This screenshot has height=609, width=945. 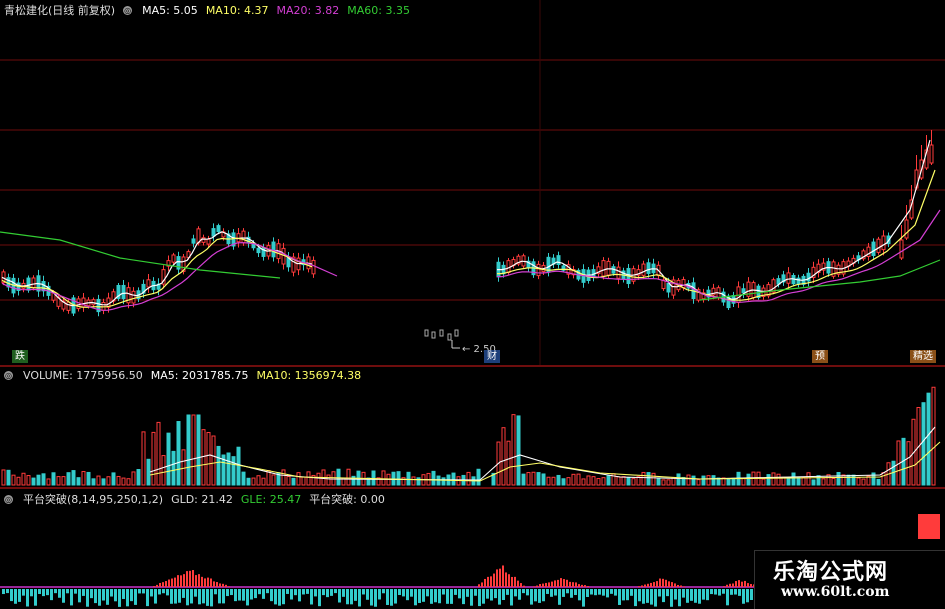 I want to click on marker-die: 跌, so click(x=20, y=356).